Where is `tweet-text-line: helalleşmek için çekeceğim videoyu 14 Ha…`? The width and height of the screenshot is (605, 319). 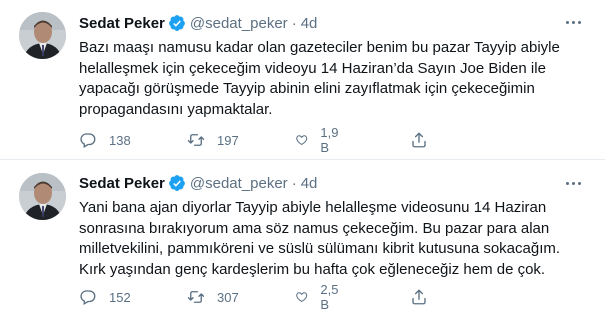
tweet-text-line: helalleşmek için çekeceğim videoyu 14 Ha… is located at coordinates (312, 68).